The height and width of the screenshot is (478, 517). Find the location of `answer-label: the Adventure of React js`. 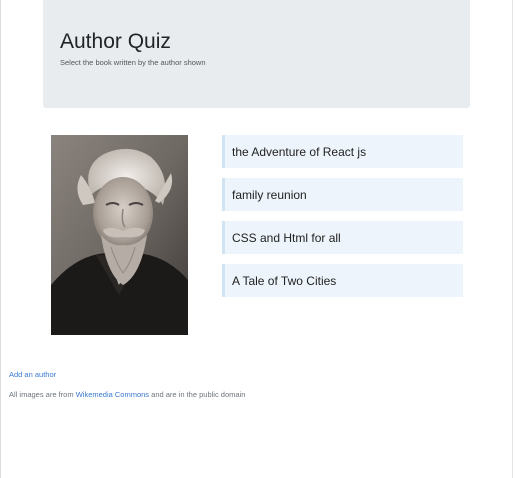

answer-label: the Adventure of React js is located at coordinates (299, 151).